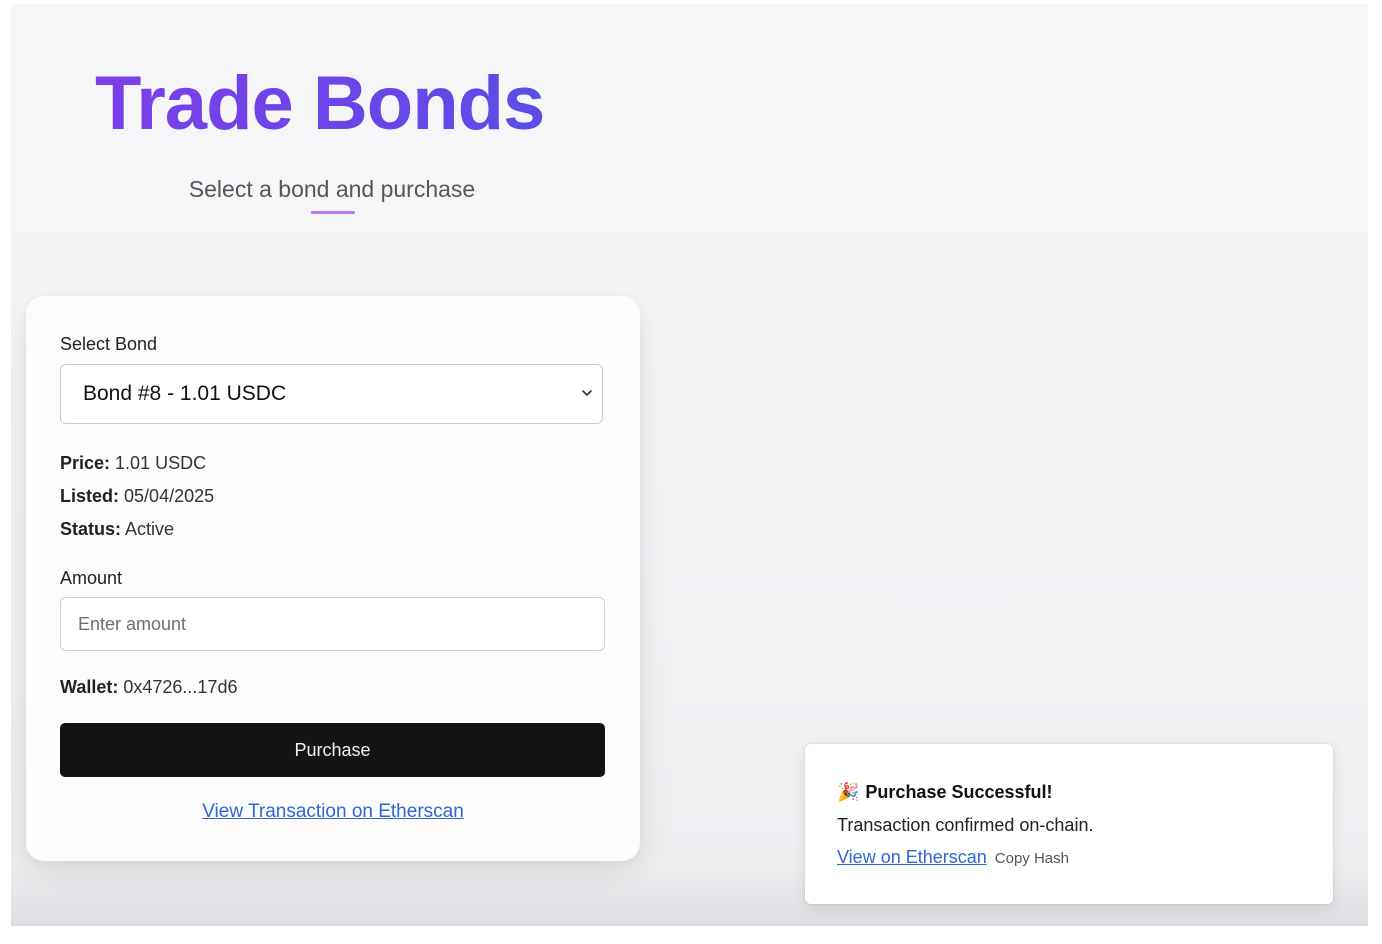  I want to click on page-subtitle: Select a bond and purchase, so click(332, 189).